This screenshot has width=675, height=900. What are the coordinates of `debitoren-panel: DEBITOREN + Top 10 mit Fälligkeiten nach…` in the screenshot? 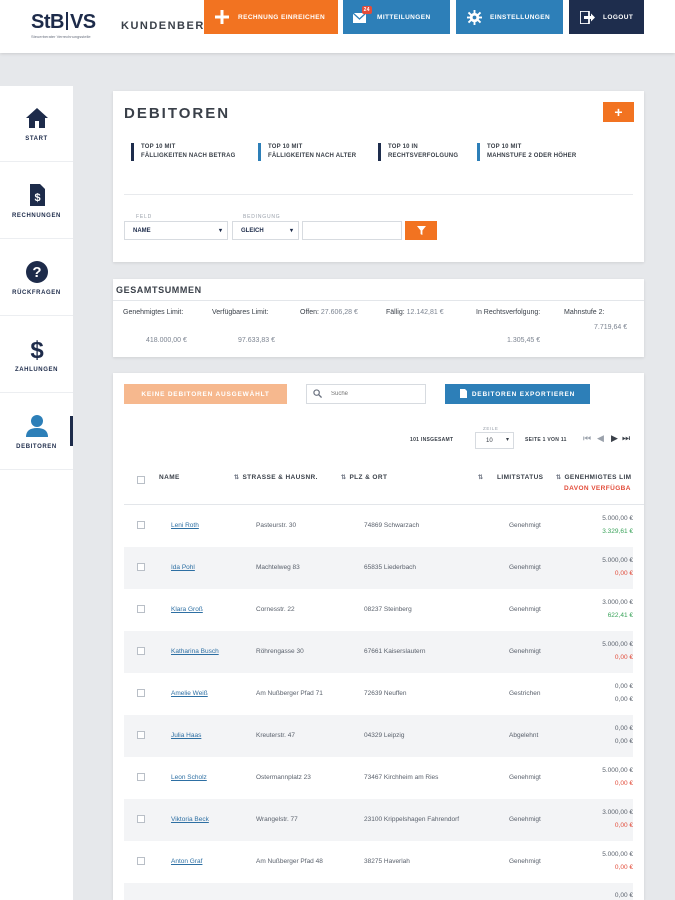 It's located at (378, 176).